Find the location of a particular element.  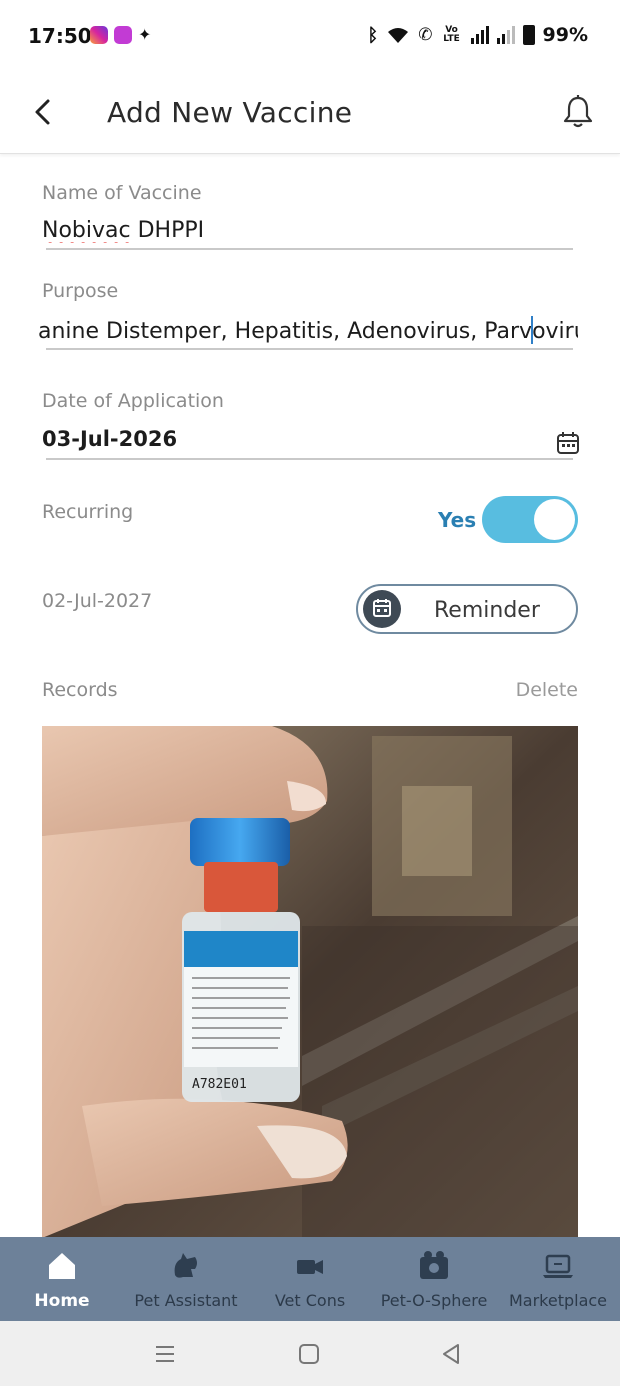

vaccine-name-part2: DHPPI is located at coordinates (167, 230).